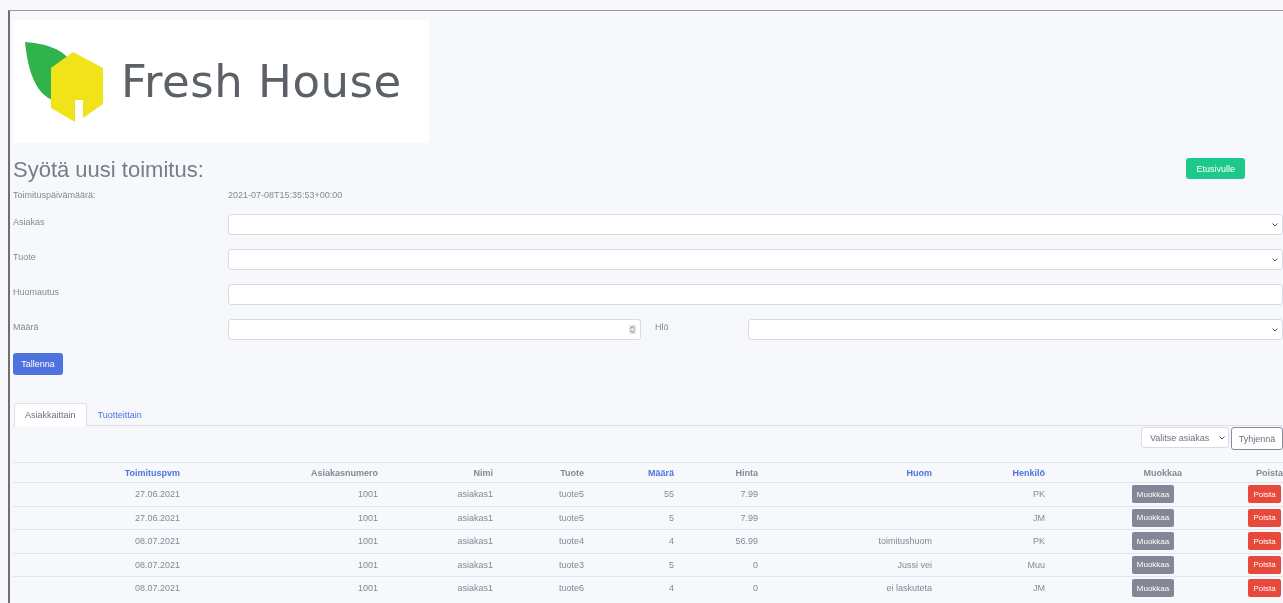 Image resolution: width=1283 pixels, height=603 pixels. What do you see at coordinates (1035, 564) in the screenshot?
I see `table-cell-text: Muu` at bounding box center [1035, 564].